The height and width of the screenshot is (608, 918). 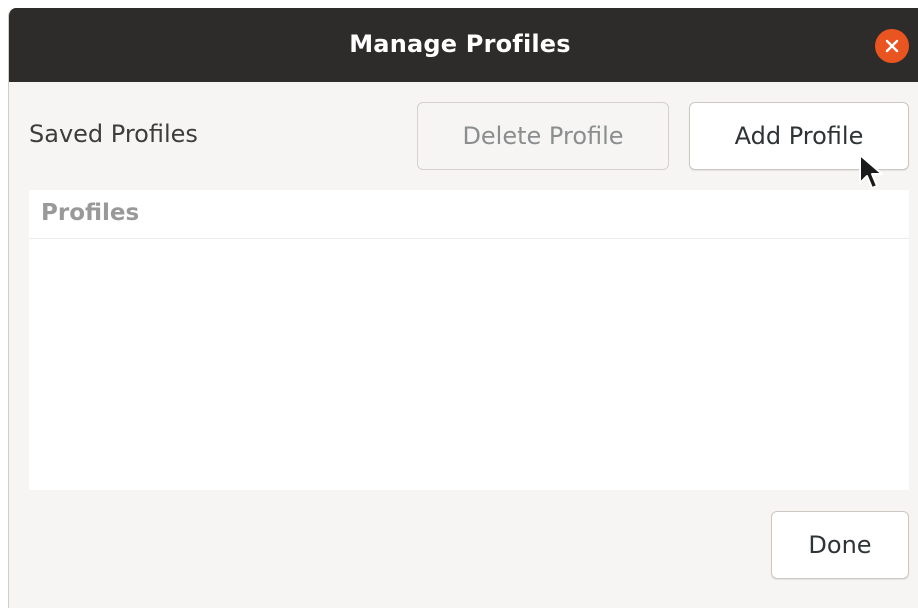 What do you see at coordinates (113, 134) in the screenshot?
I see `saved-profiles-label: Saved Profiles` at bounding box center [113, 134].